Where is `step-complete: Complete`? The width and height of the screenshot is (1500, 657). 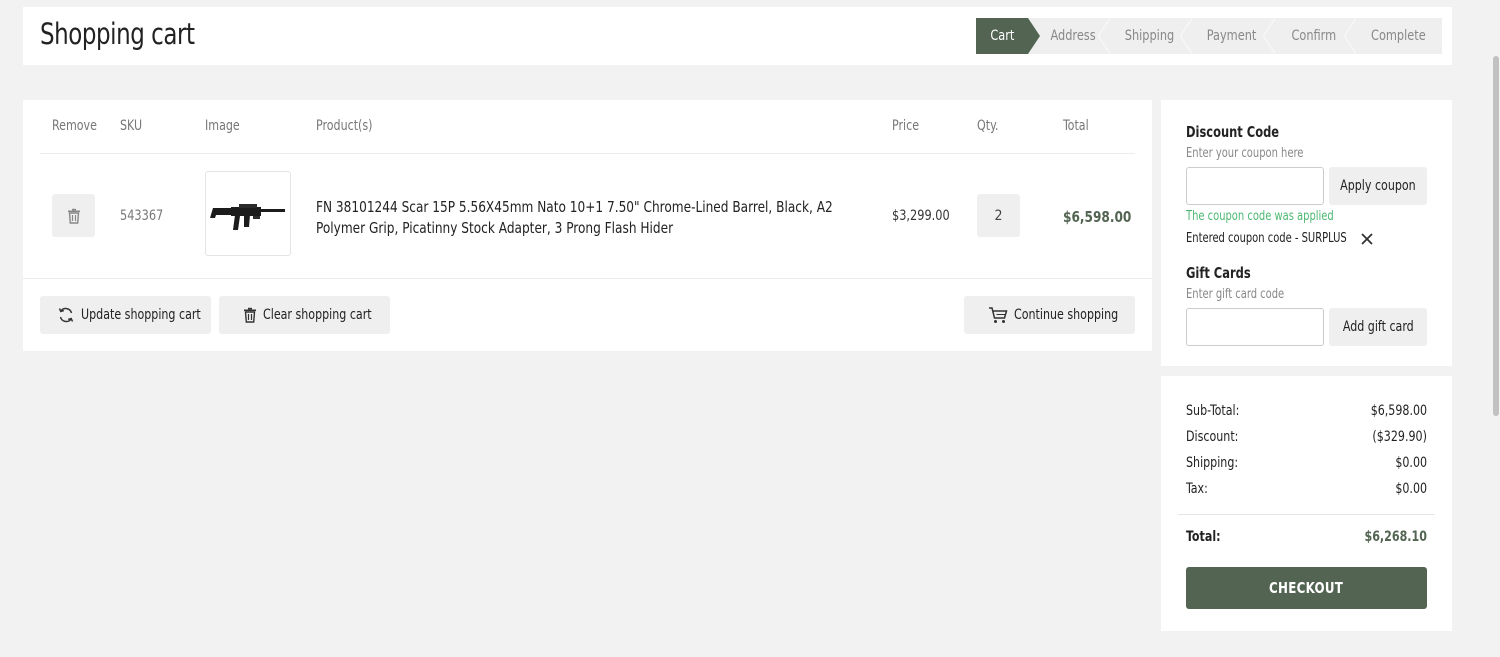 step-complete: Complete is located at coordinates (1398, 36).